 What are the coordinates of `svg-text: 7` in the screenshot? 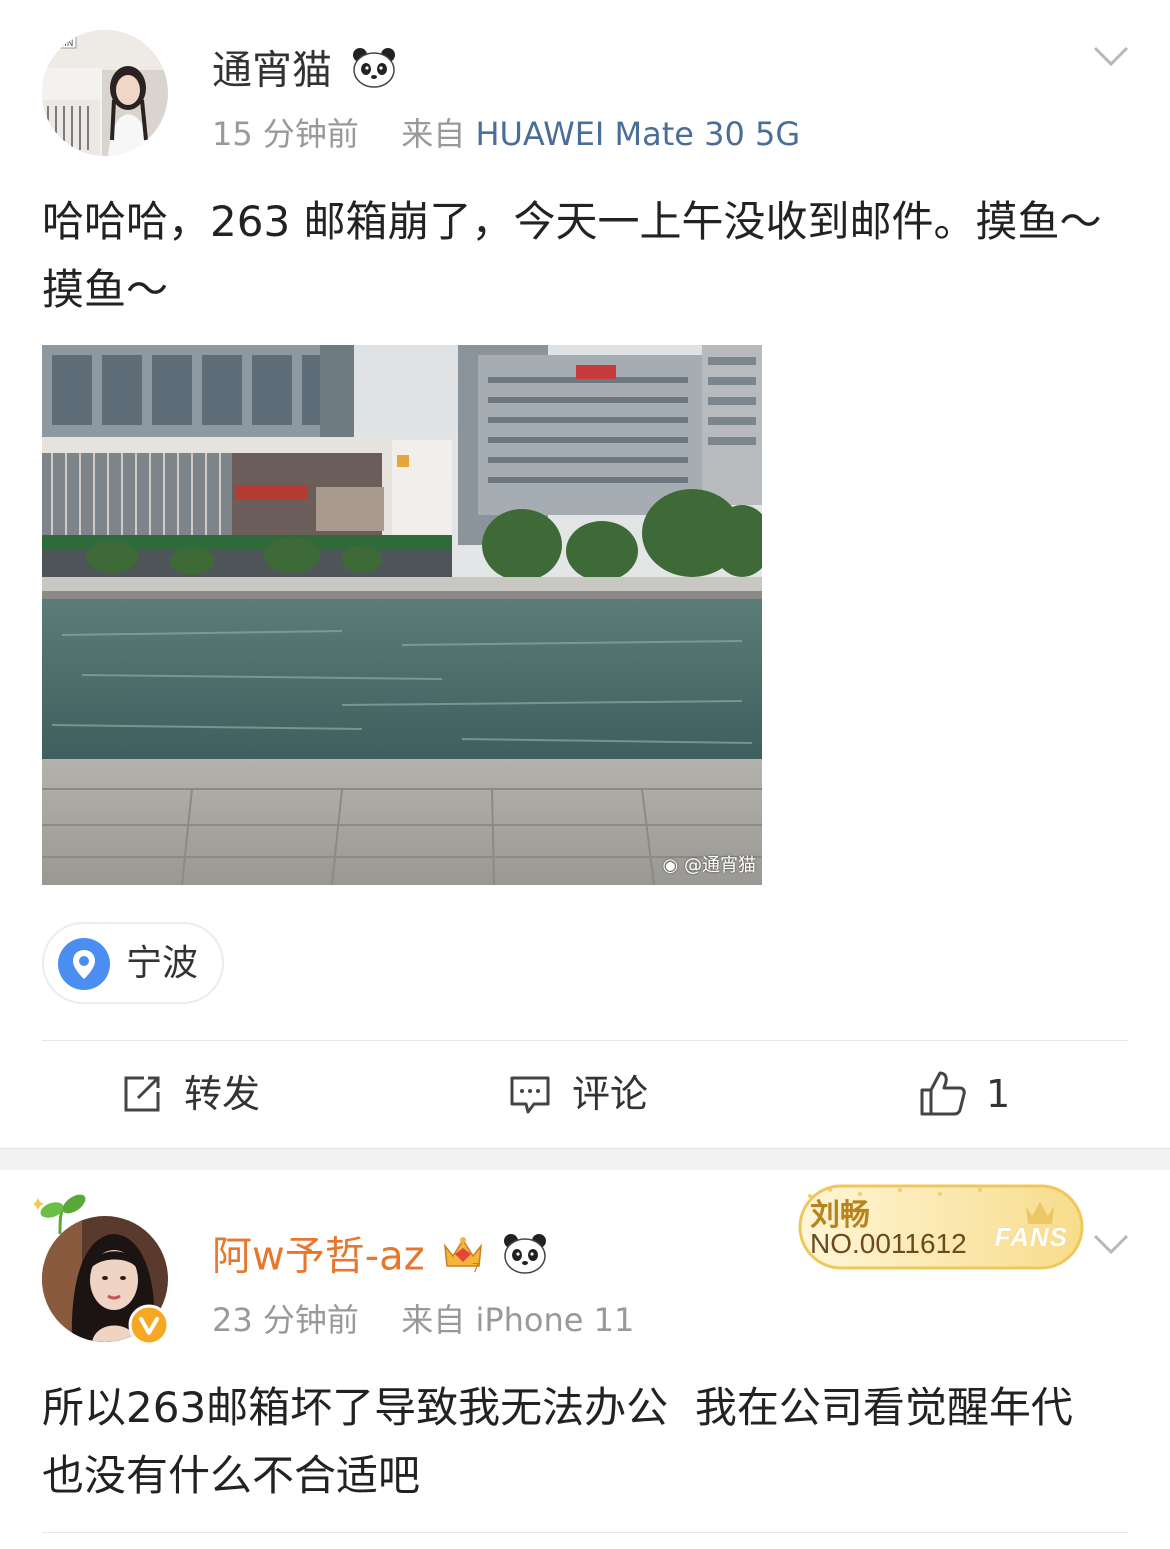 It's located at (476, 1267).